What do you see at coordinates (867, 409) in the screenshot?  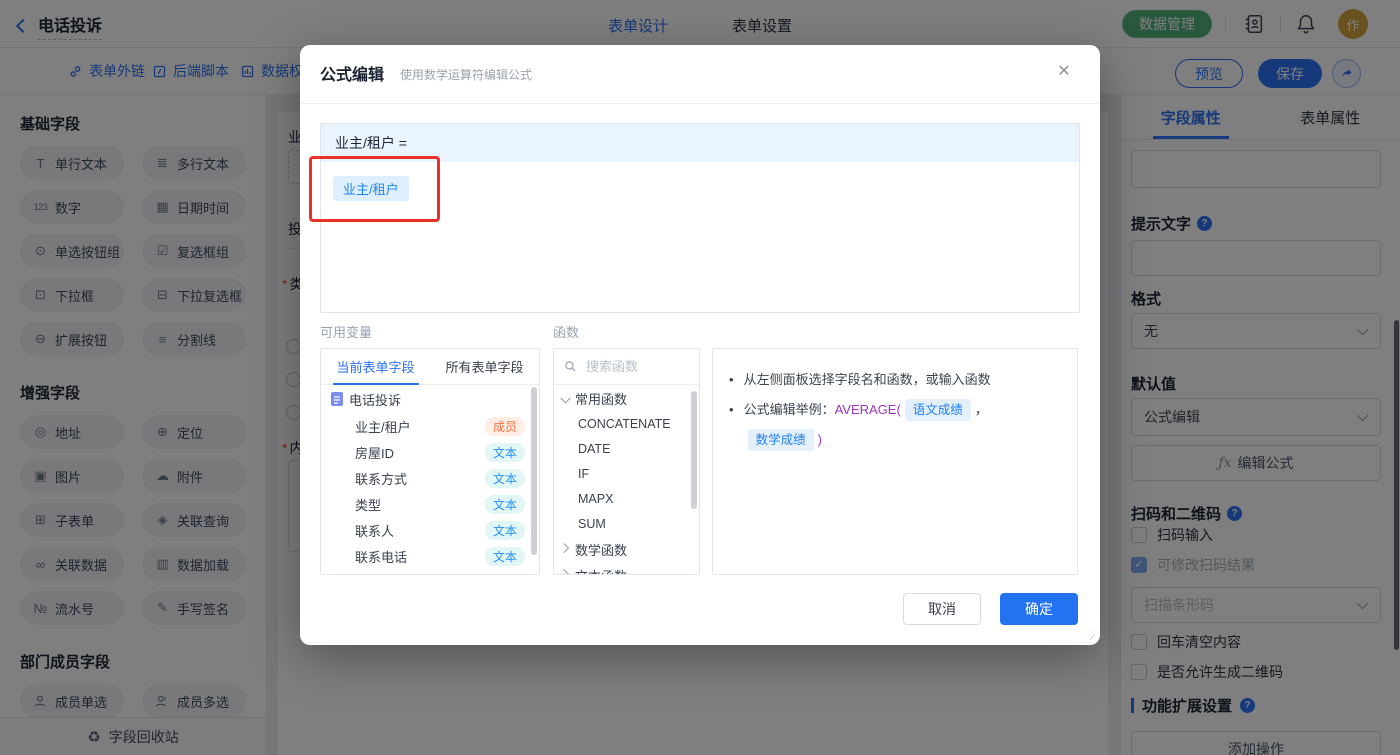 I see `average-function-text: AVERAGE(` at bounding box center [867, 409].